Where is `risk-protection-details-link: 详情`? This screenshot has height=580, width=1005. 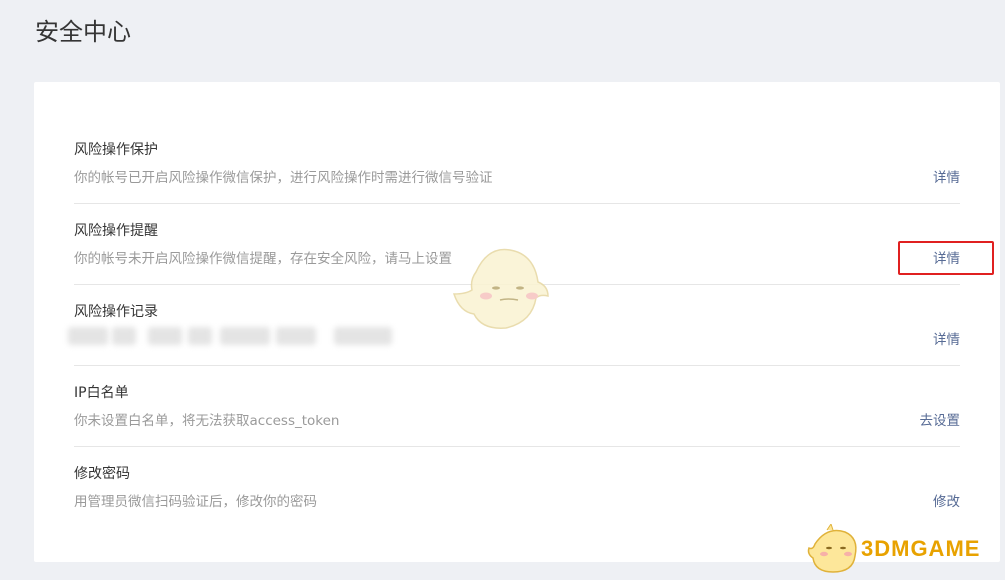 risk-protection-details-link: 详情 is located at coordinates (946, 176).